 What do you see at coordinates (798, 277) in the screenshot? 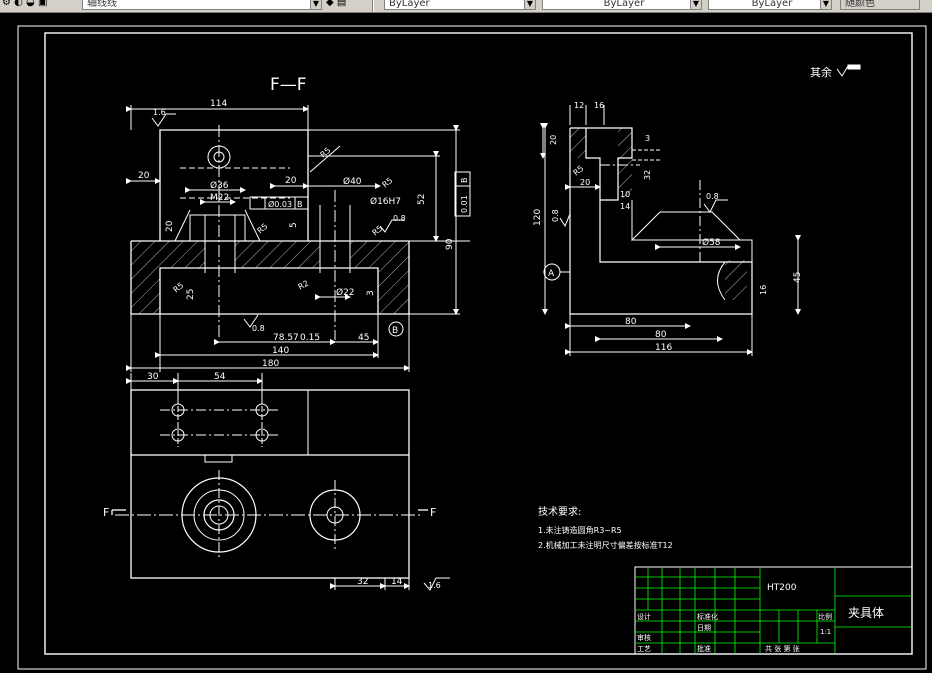
I see `side-dim-45: 45` at bounding box center [798, 277].